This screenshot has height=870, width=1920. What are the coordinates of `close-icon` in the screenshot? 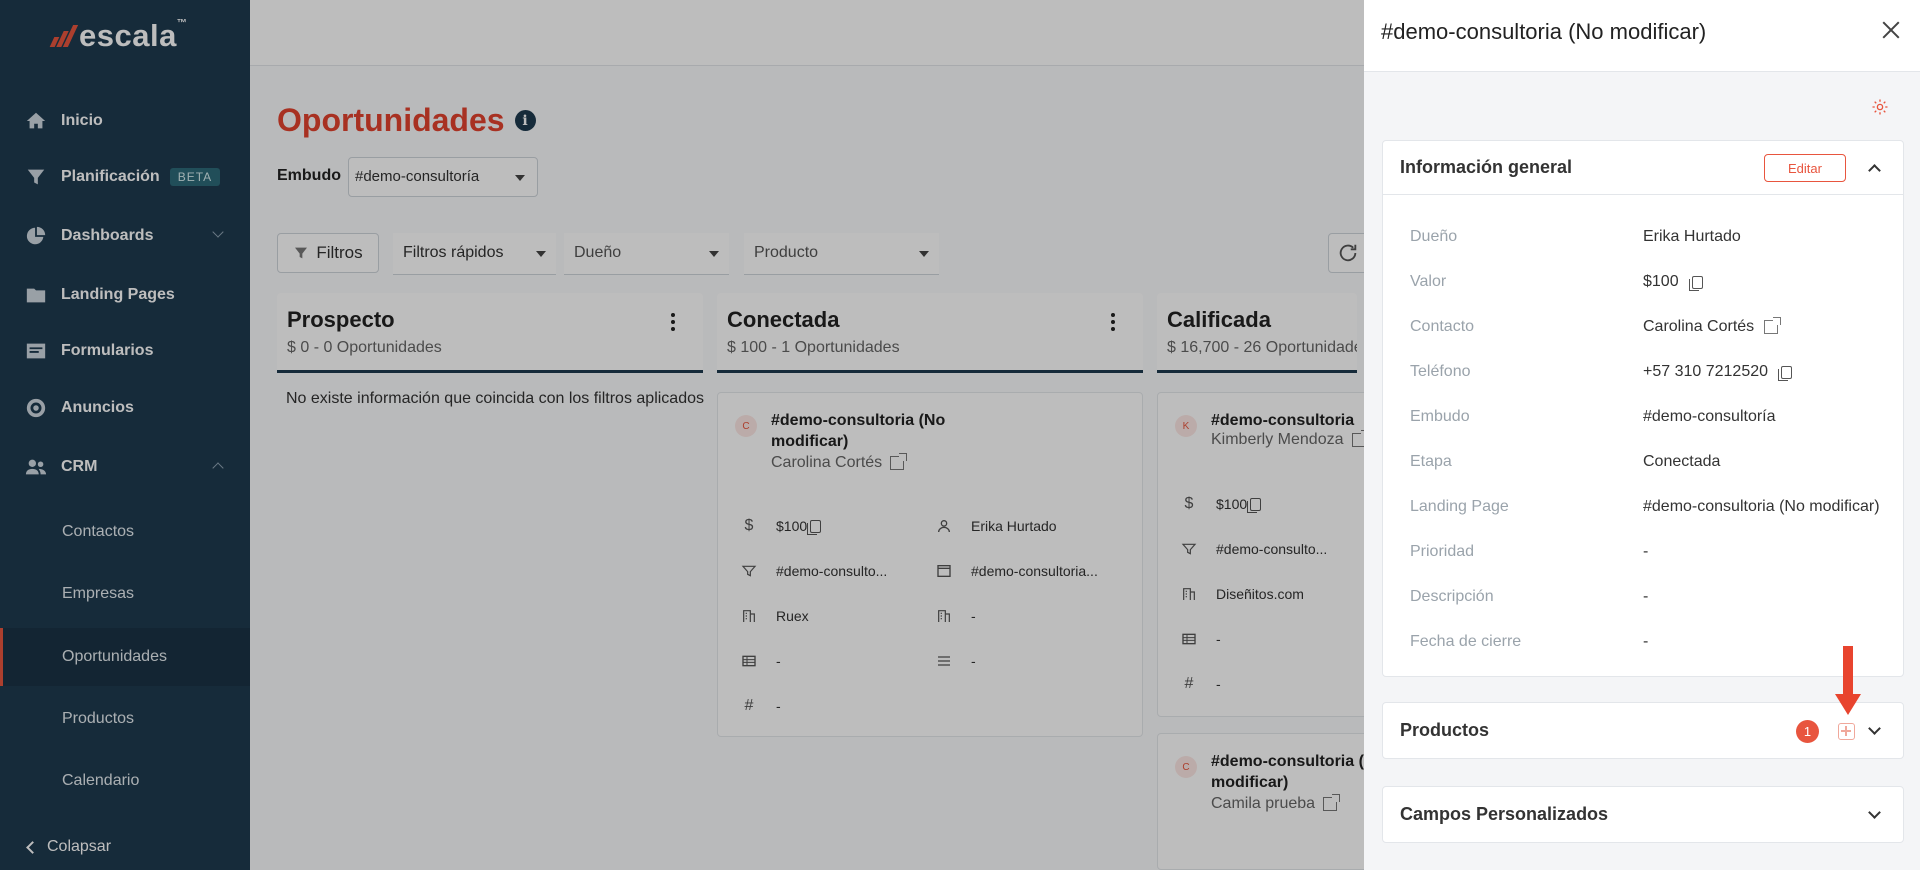 It's located at (1891, 30).